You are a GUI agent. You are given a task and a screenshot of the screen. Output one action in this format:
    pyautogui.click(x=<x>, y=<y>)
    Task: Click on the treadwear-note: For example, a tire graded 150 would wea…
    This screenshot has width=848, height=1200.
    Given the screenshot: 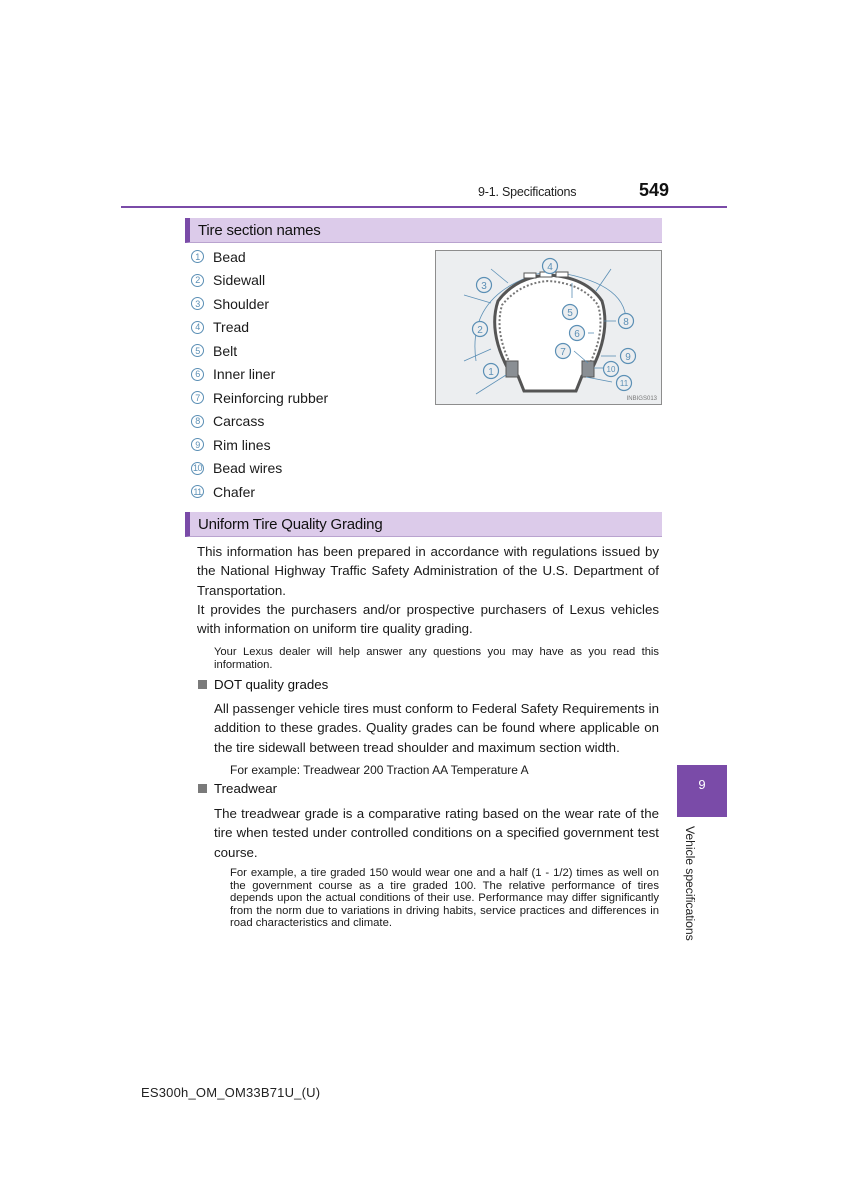 What is the action you would take?
    pyautogui.click(x=444, y=898)
    